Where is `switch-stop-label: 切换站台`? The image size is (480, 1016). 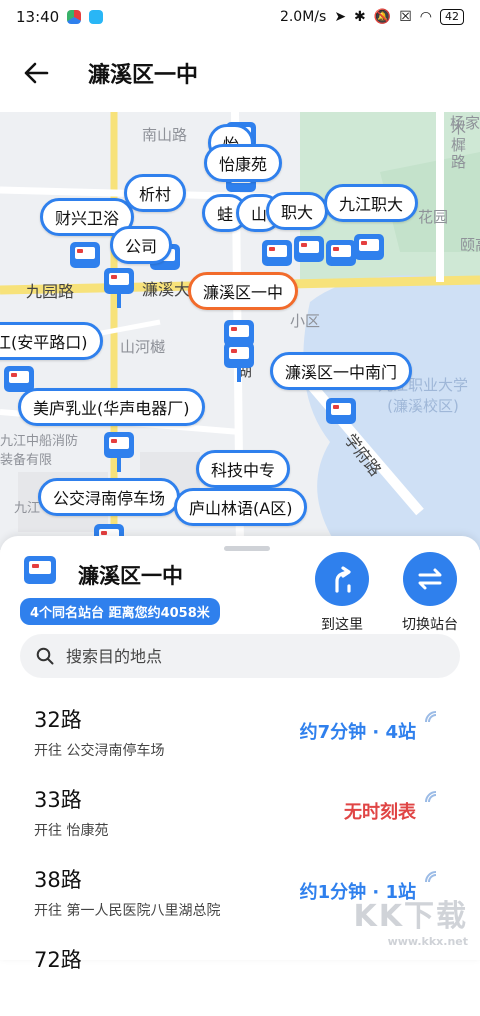 switch-stop-label: 切换站台 is located at coordinates (430, 625).